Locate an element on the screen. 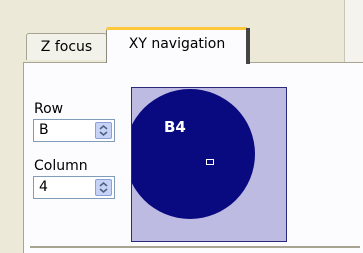 The image size is (363, 253). panel-divider is located at coordinates (195, 247).